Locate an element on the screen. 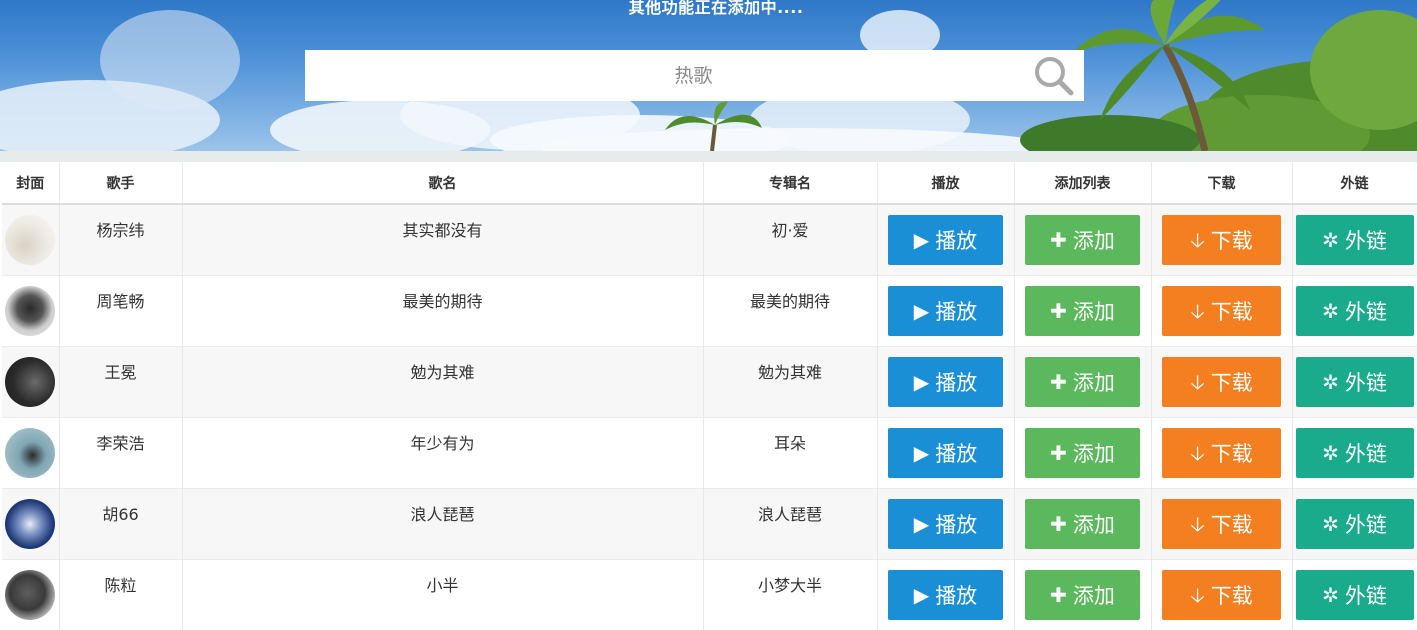 This screenshot has width=1417, height=630. column-header-play: 播放 is located at coordinates (946, 183).